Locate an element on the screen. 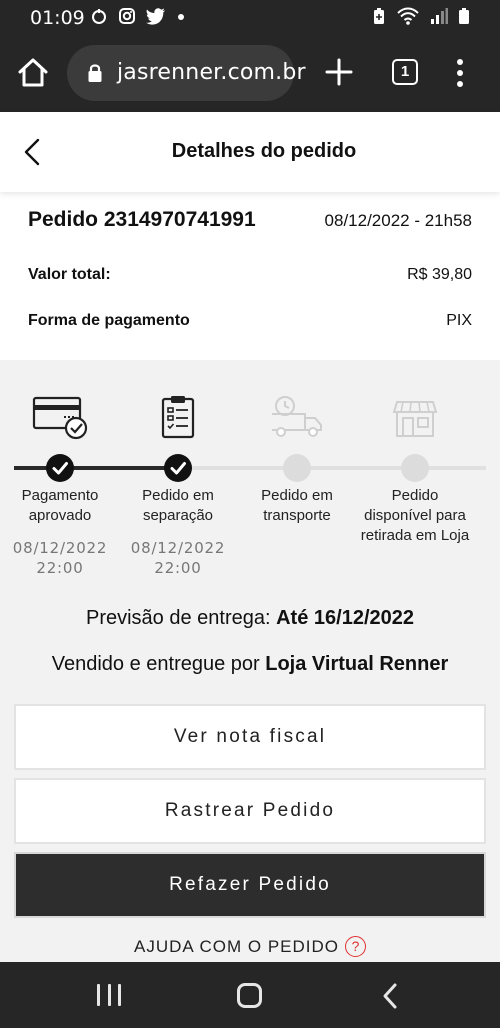 The height and width of the screenshot is (1028, 500). browser-menu-button is located at coordinates (460, 73).